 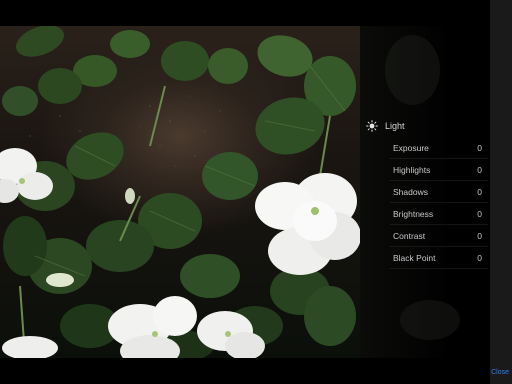 What do you see at coordinates (439, 258) in the screenshot?
I see `adjustment-row-black-point: Black Point 0` at bounding box center [439, 258].